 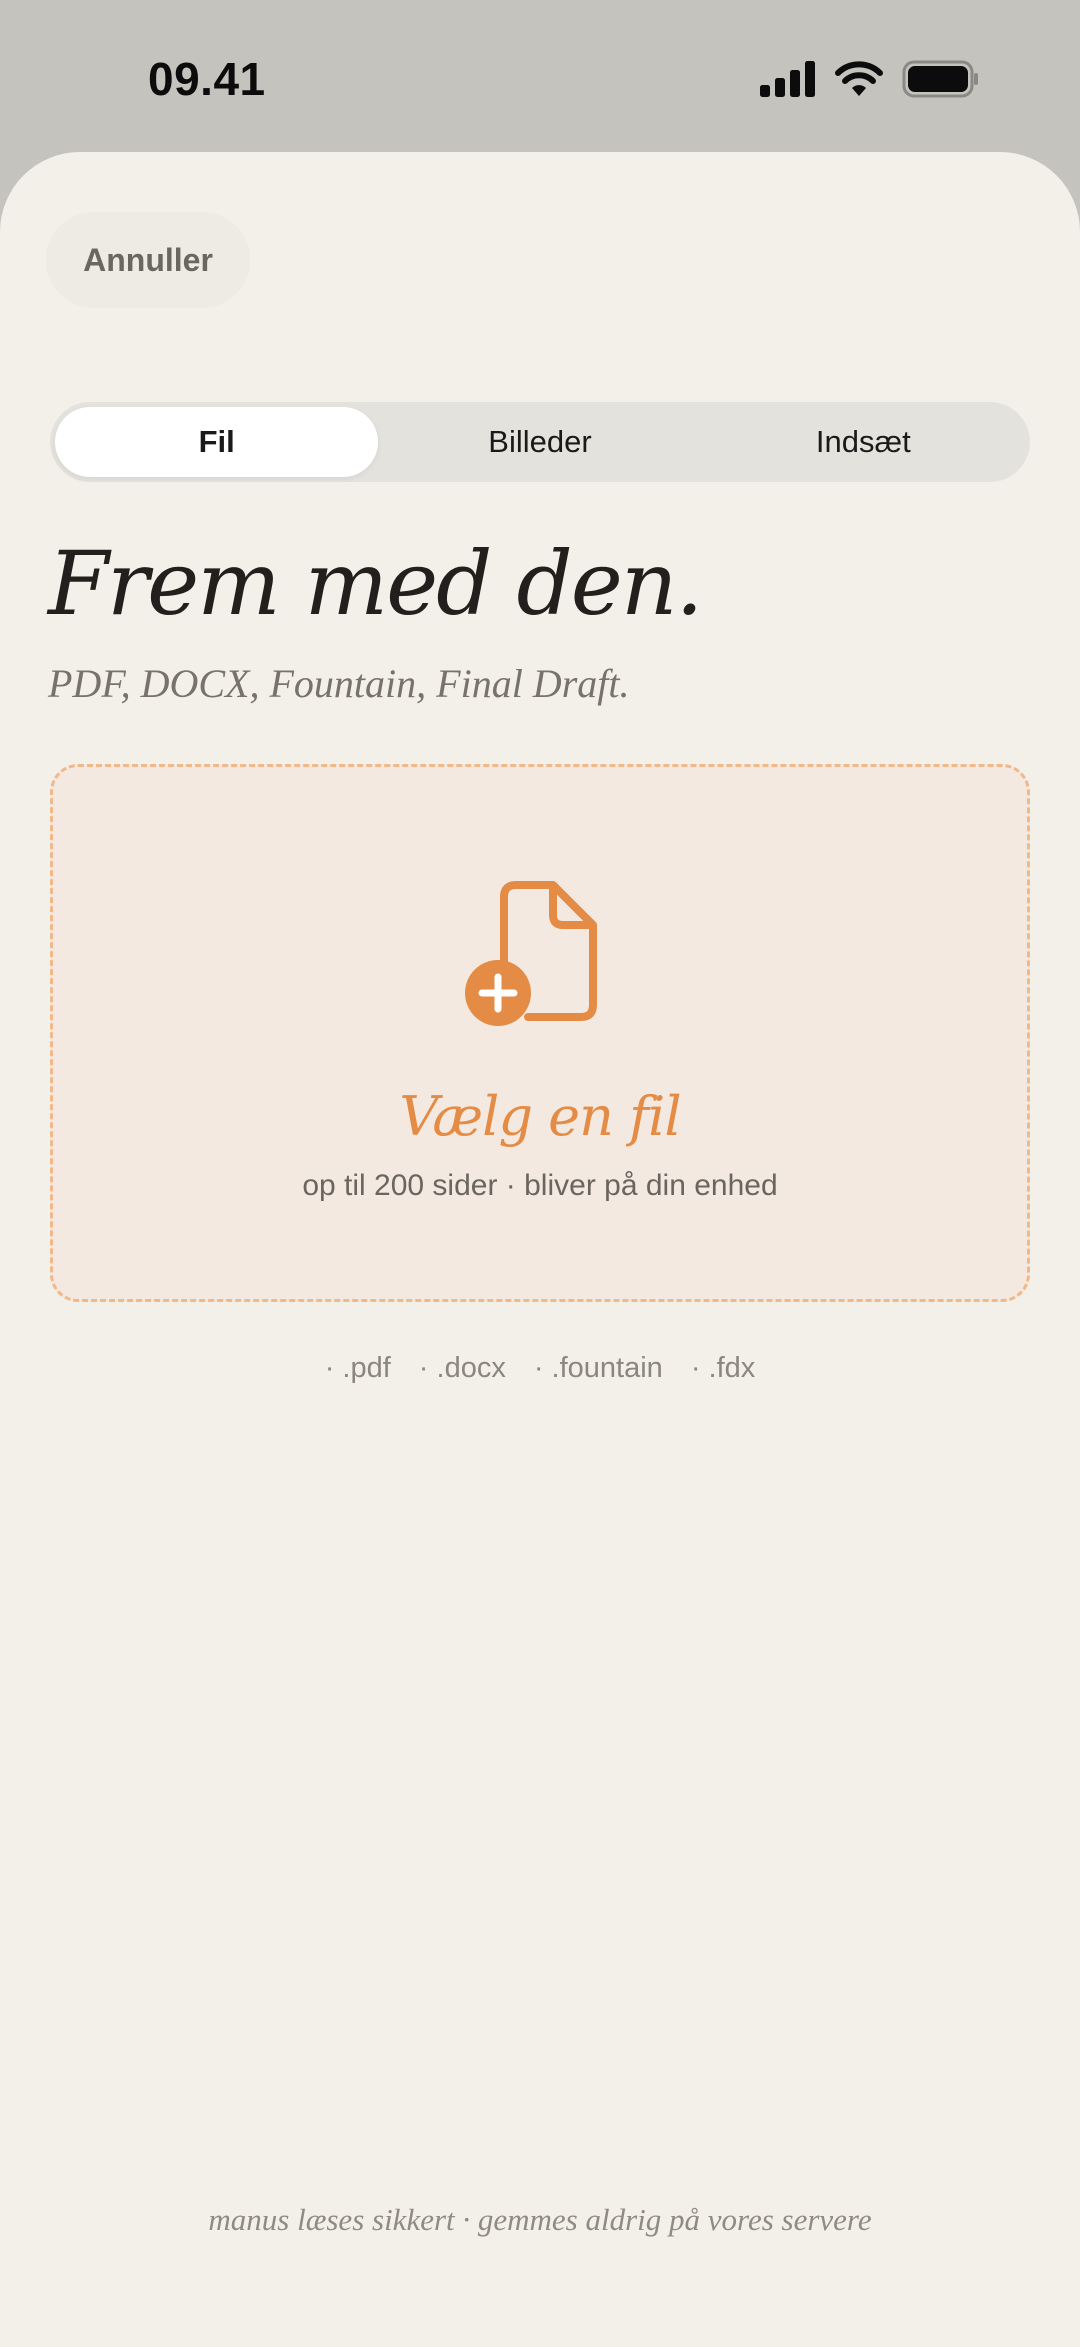 What do you see at coordinates (531, 953) in the screenshot?
I see `file-add-icon` at bounding box center [531, 953].